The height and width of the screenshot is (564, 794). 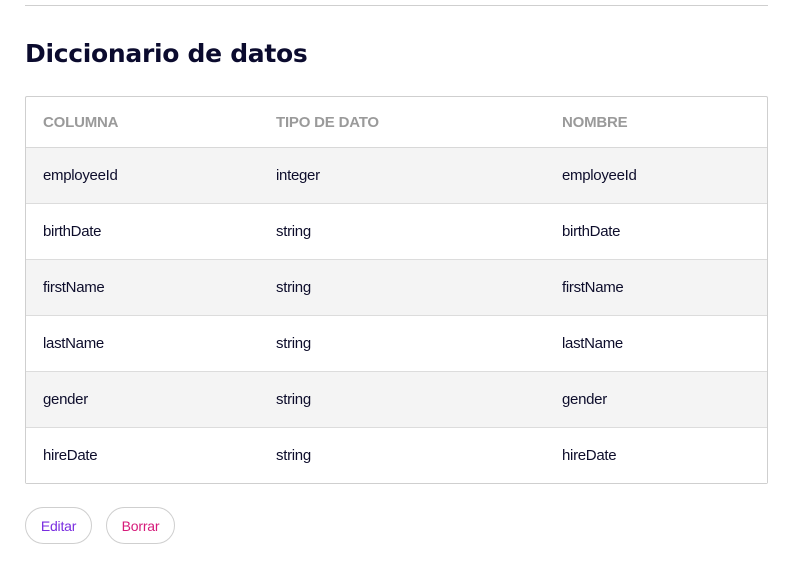 I want to click on cell-columna: birthDate, so click(x=142, y=231).